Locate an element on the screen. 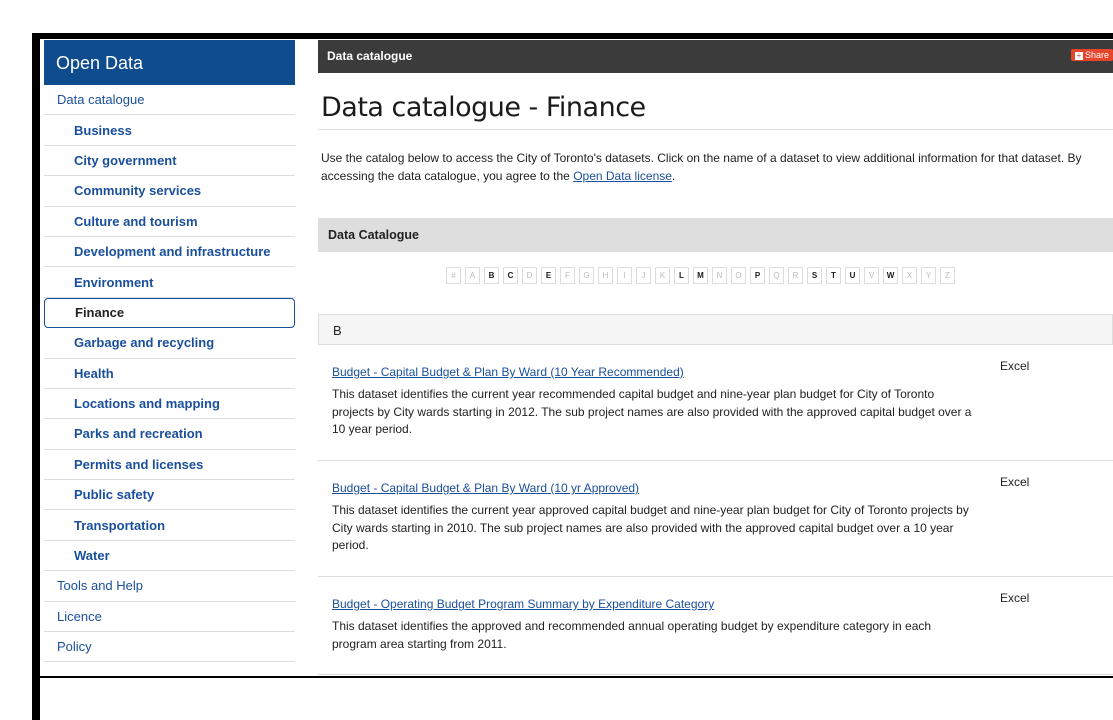  alphabet-letter: H is located at coordinates (605, 275).